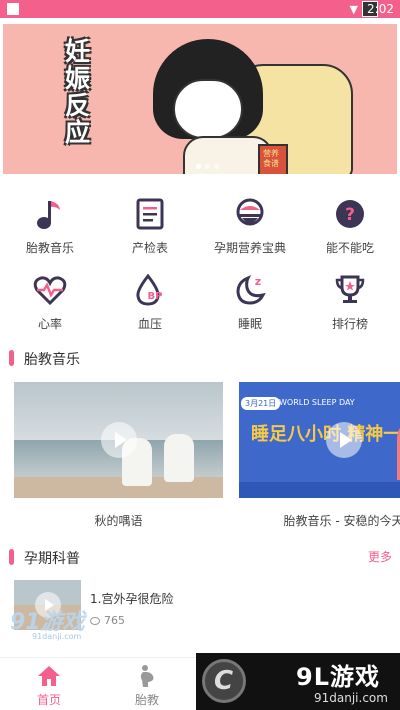  I want to click on thumbnail-tag: WORLD SLEEP DAY, so click(317, 402).